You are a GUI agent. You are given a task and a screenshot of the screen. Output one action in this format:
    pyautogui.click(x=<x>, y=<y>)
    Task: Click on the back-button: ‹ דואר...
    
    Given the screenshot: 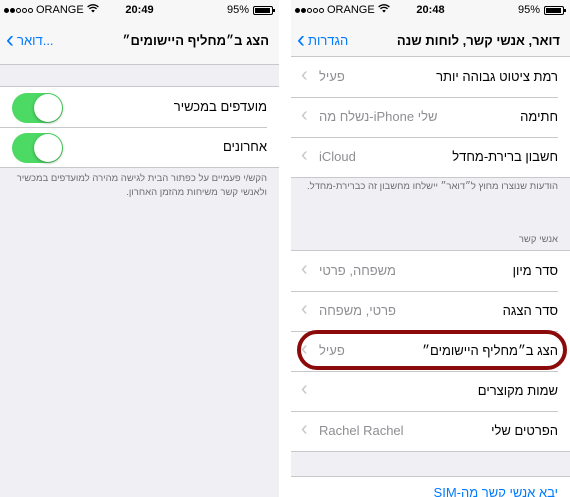 What is the action you would take?
    pyautogui.click(x=30, y=39)
    